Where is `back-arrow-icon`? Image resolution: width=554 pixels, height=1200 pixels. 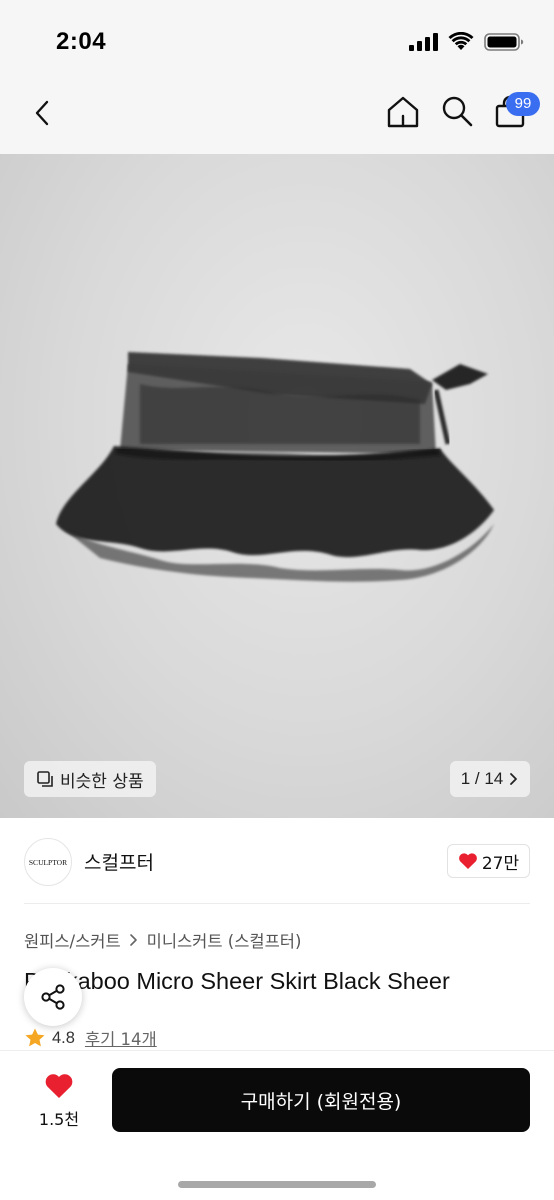 back-arrow-icon is located at coordinates (43, 113).